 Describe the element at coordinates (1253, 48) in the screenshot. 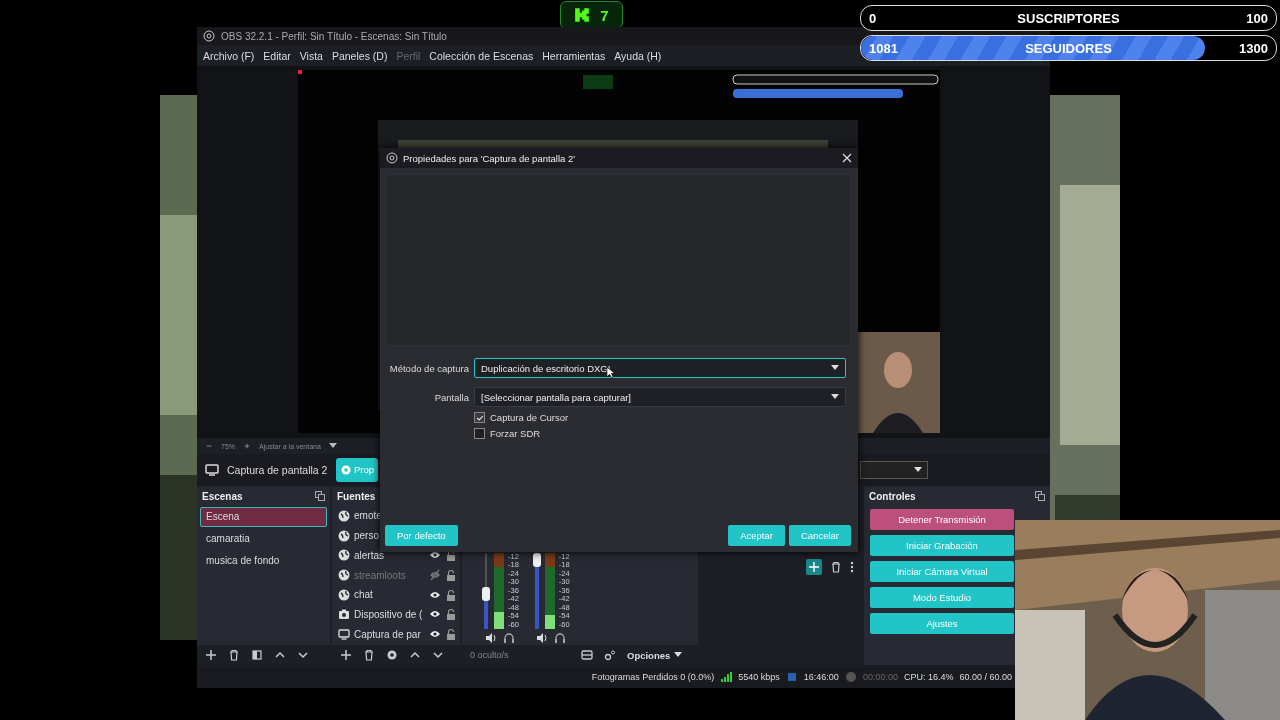

I see `goal-target: 1300` at that location.